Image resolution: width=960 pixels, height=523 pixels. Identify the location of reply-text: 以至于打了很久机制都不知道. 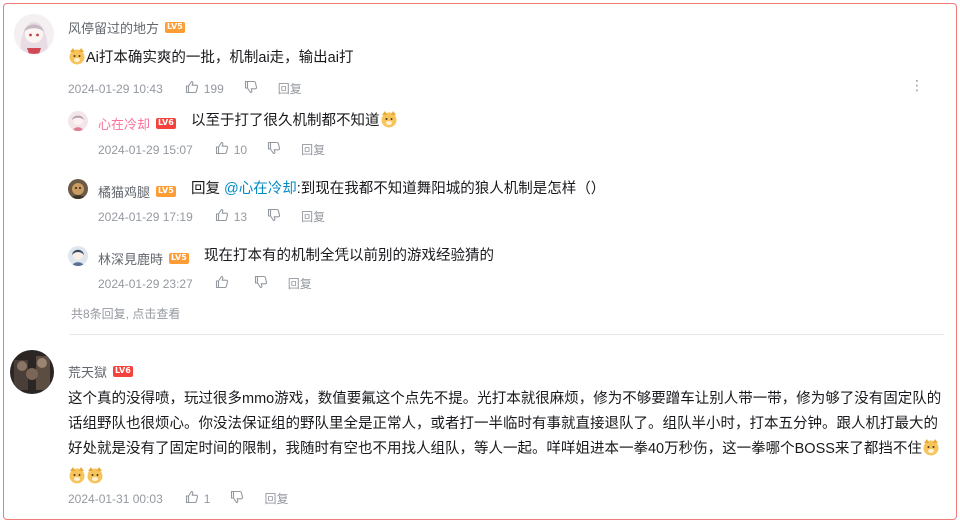
(294, 123).